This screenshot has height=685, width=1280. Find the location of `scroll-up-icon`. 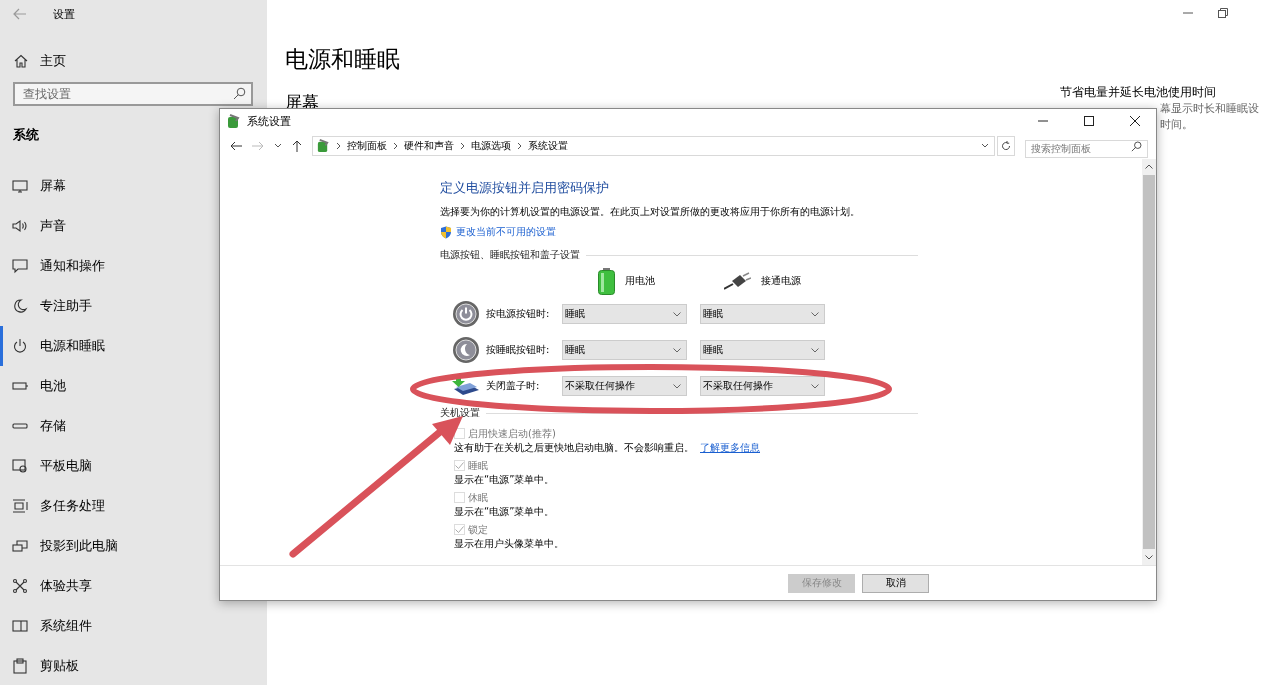

scroll-up-icon is located at coordinates (1149, 166).